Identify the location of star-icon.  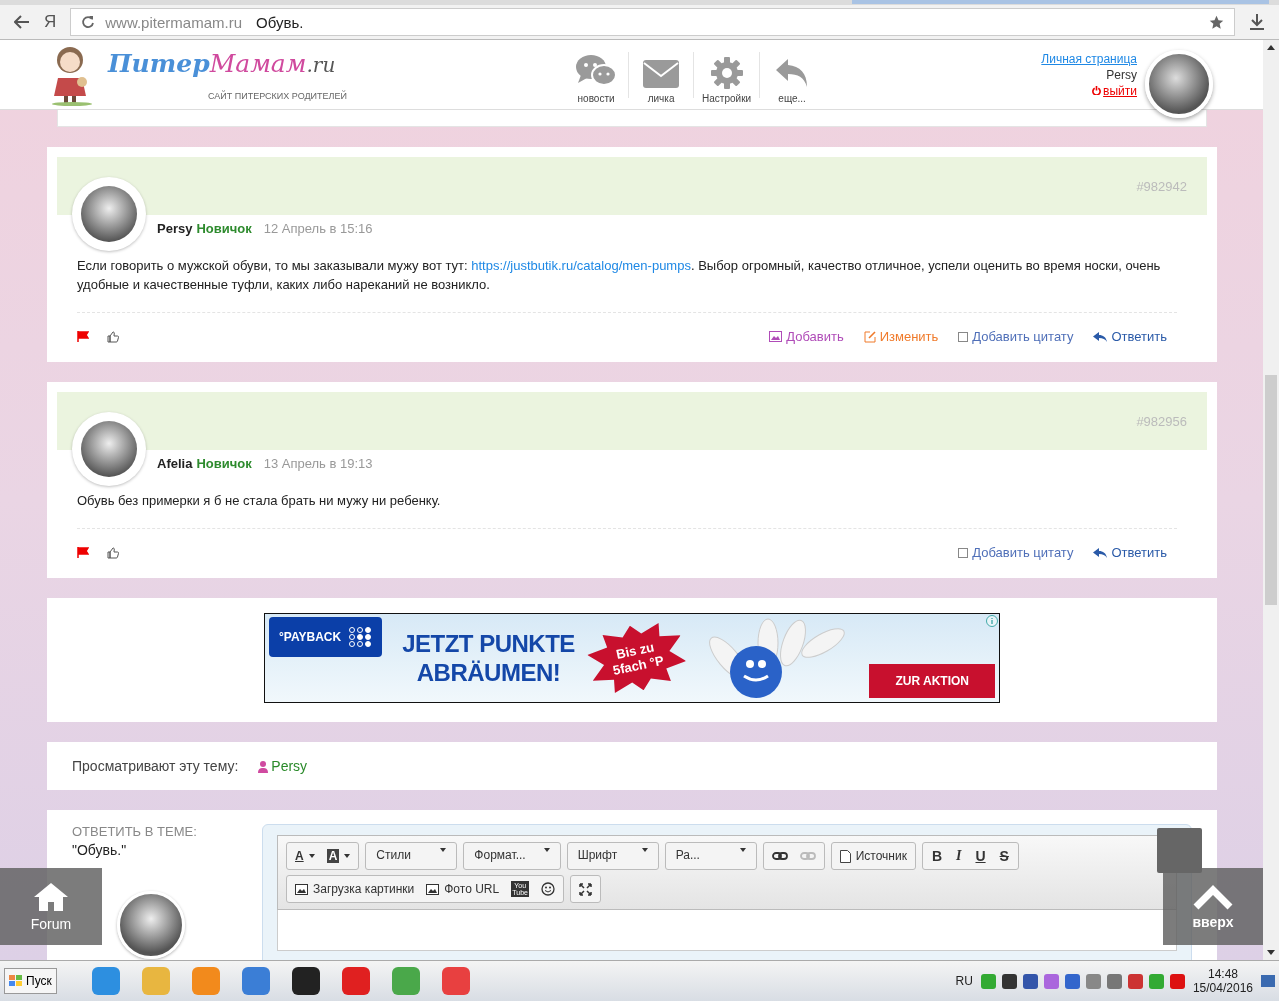
(1216, 22).